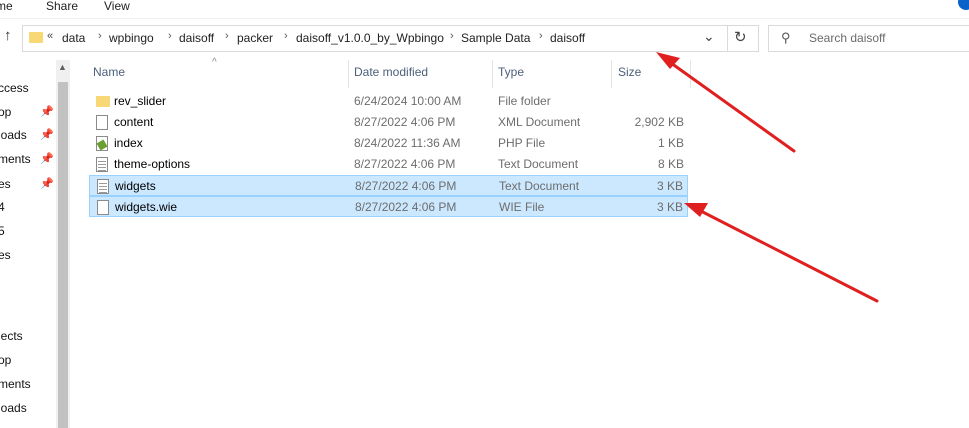 This screenshot has width=969, height=428. Describe the element at coordinates (726, 102) in the screenshot. I see `annotation-arrow-address` at that location.